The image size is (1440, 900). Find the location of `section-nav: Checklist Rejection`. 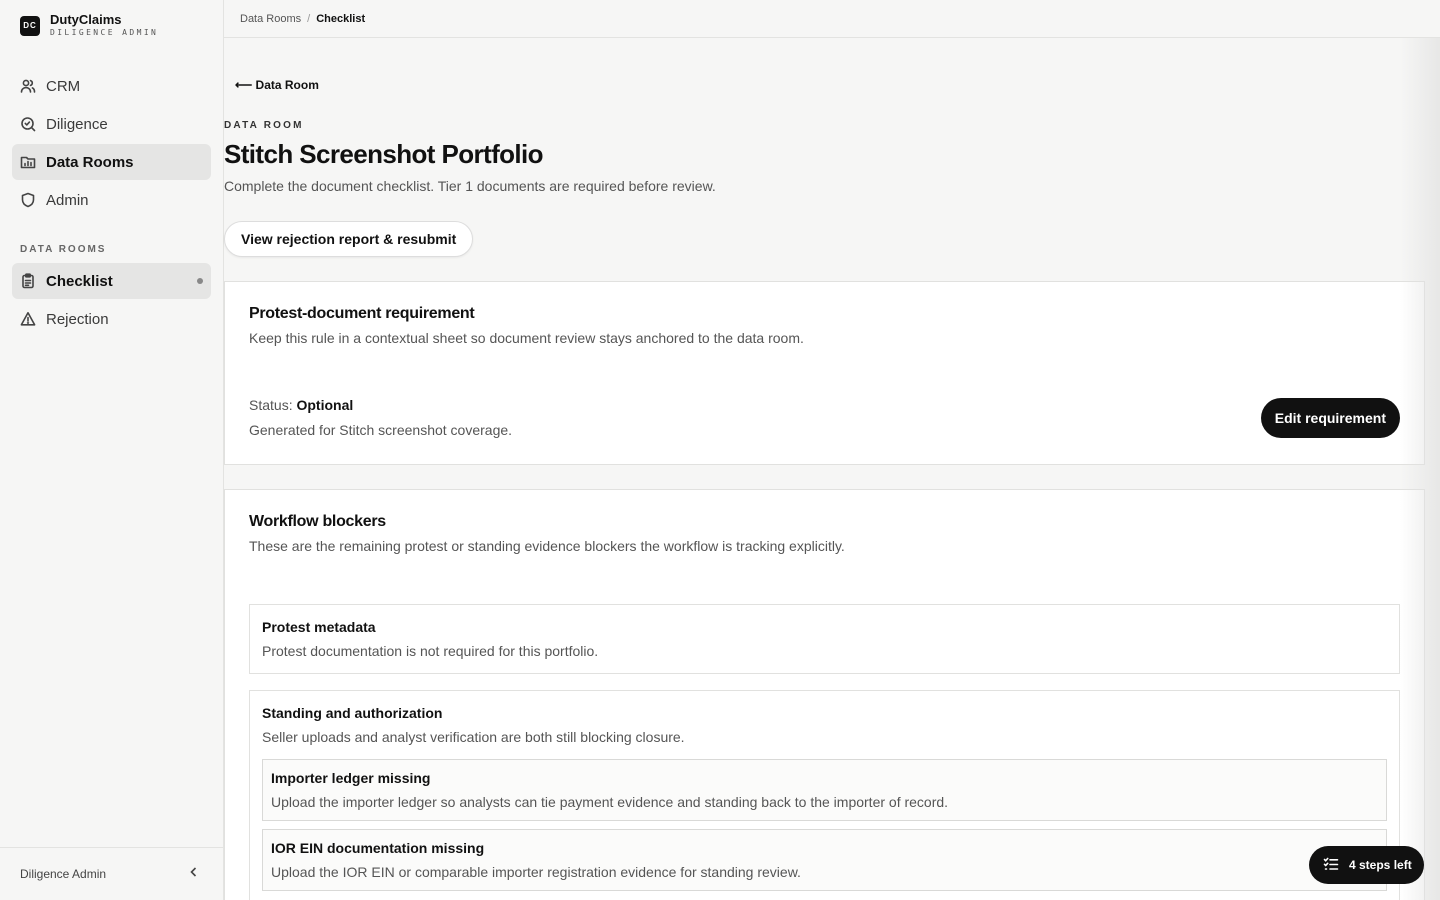

section-nav: Checklist Rejection is located at coordinates (111, 301).